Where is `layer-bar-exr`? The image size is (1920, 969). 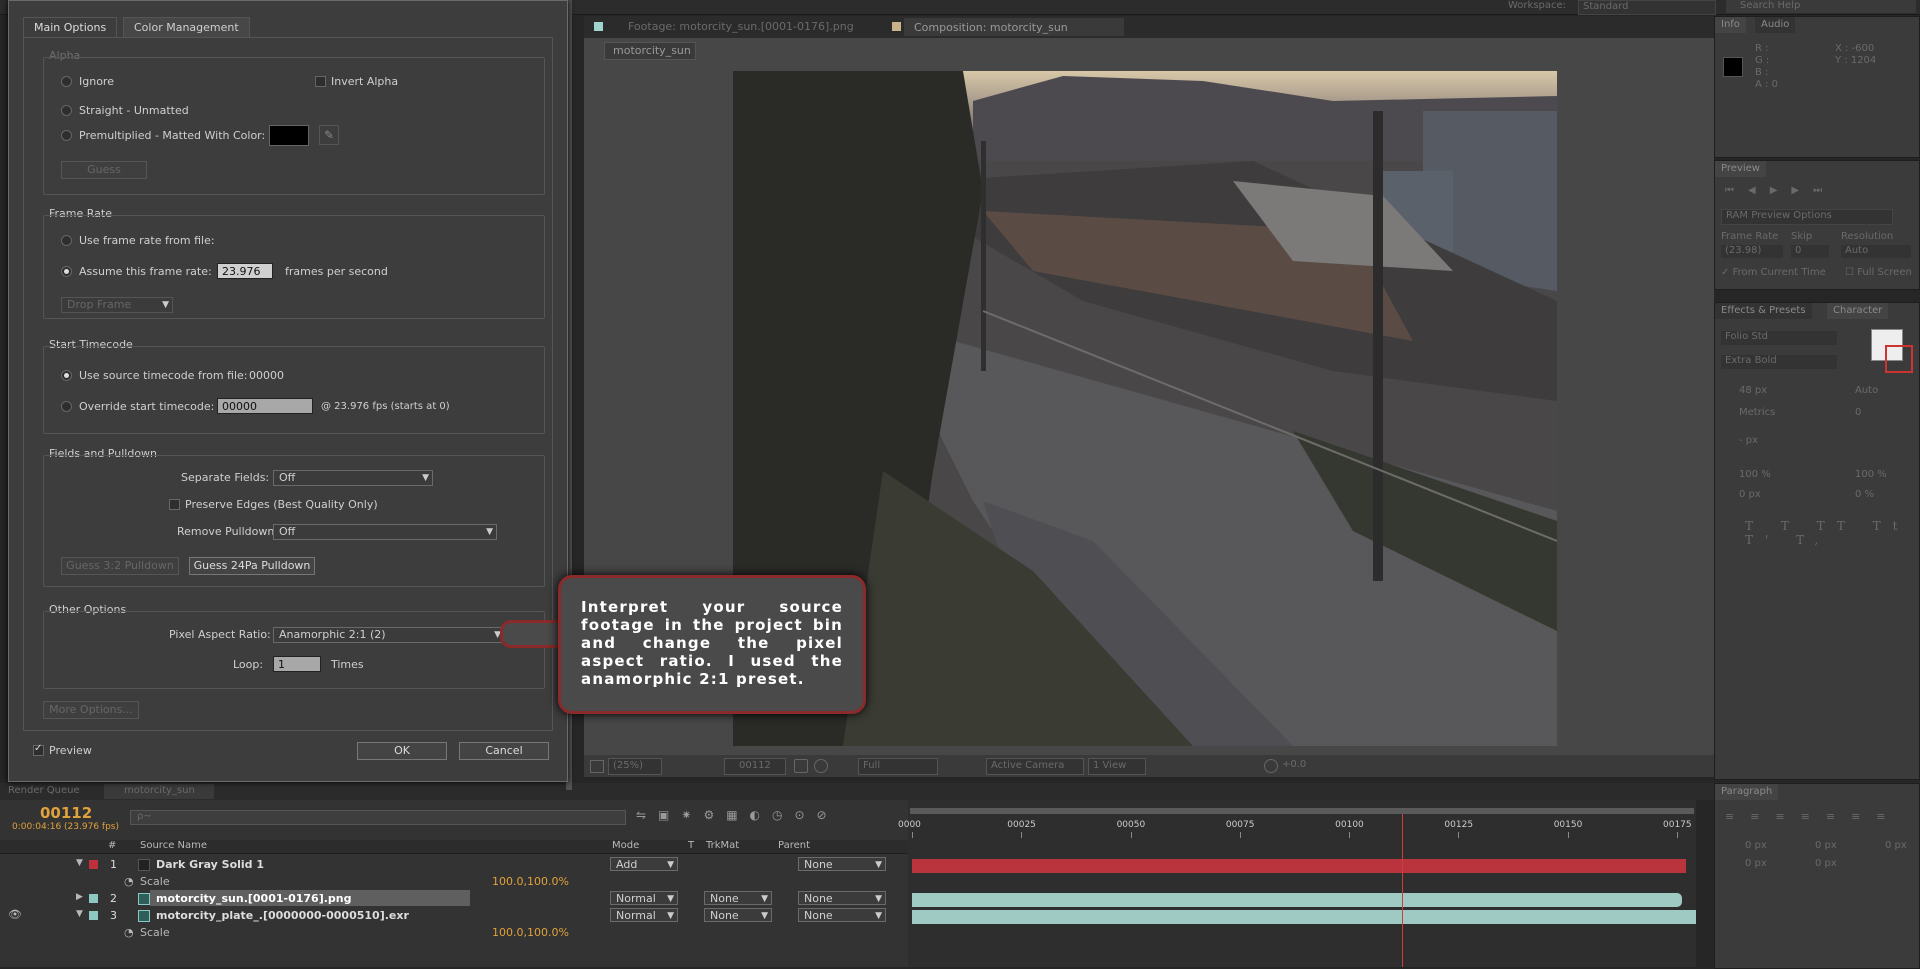
layer-bar-exr is located at coordinates (1304, 917).